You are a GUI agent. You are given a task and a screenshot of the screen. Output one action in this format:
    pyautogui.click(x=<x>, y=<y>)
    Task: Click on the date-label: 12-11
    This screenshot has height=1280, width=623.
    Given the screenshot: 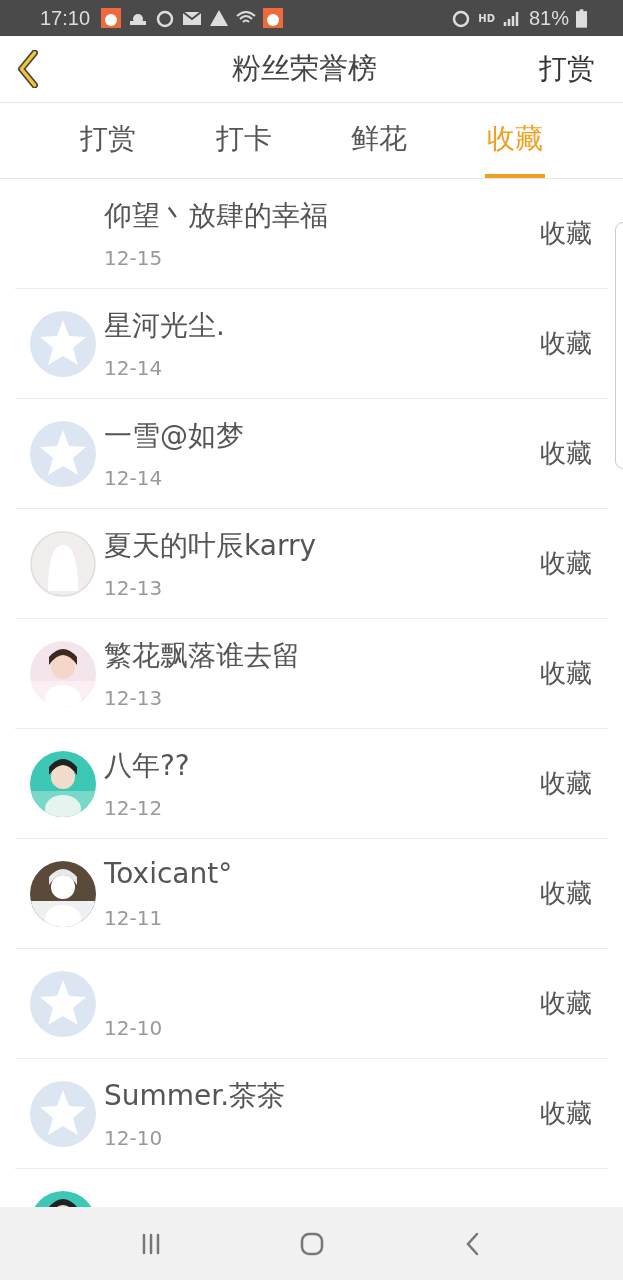 What is the action you would take?
    pyautogui.click(x=134, y=918)
    